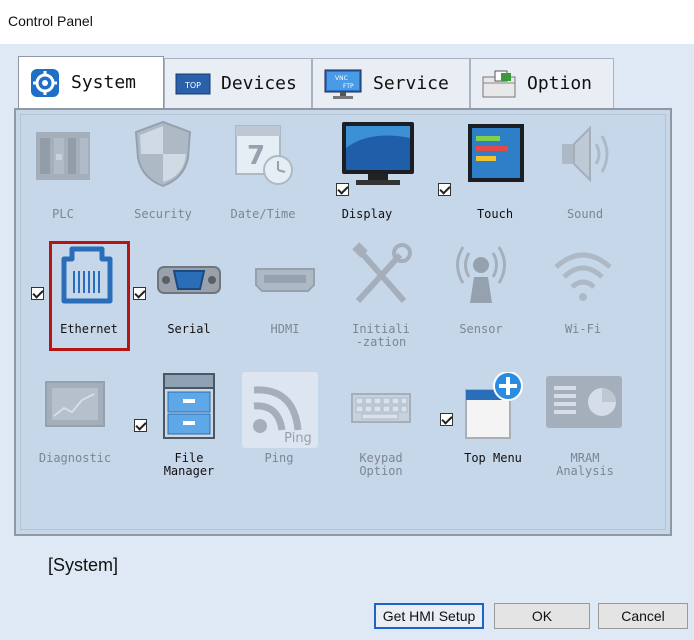  I want to click on file-manager-checkbox, so click(140, 425).